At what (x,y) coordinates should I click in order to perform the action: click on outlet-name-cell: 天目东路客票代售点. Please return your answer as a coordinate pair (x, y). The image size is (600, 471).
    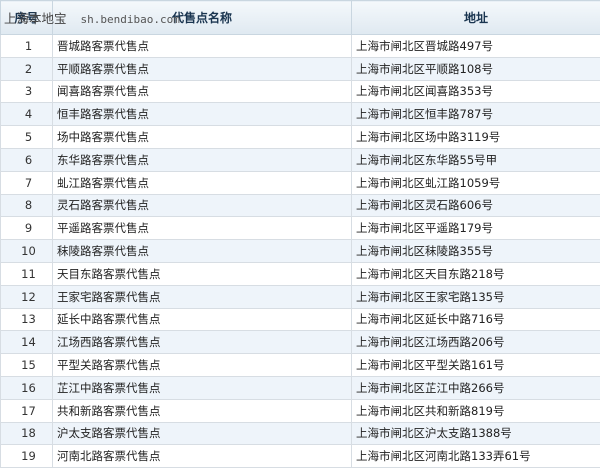
    Looking at the image, I should click on (202, 273).